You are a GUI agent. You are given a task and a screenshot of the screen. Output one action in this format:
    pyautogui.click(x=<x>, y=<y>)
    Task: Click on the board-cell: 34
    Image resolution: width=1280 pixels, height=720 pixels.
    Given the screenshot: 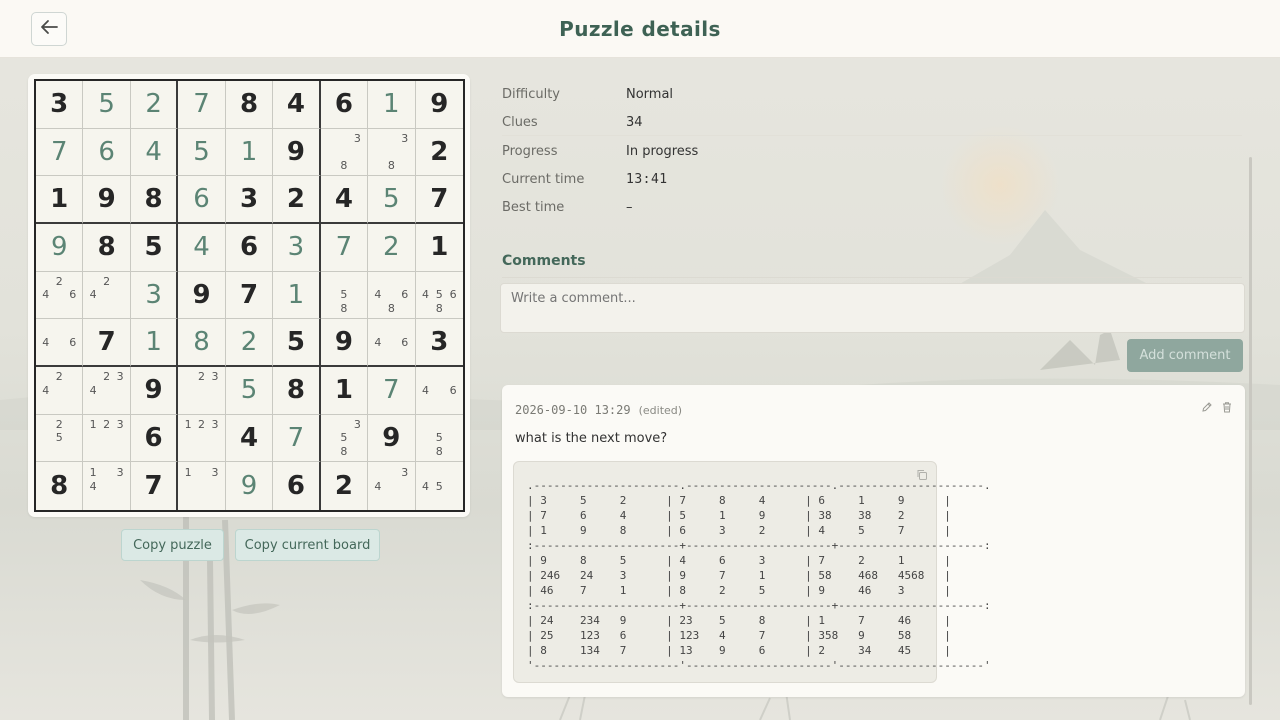 What is the action you would take?
    pyautogui.click(x=392, y=486)
    